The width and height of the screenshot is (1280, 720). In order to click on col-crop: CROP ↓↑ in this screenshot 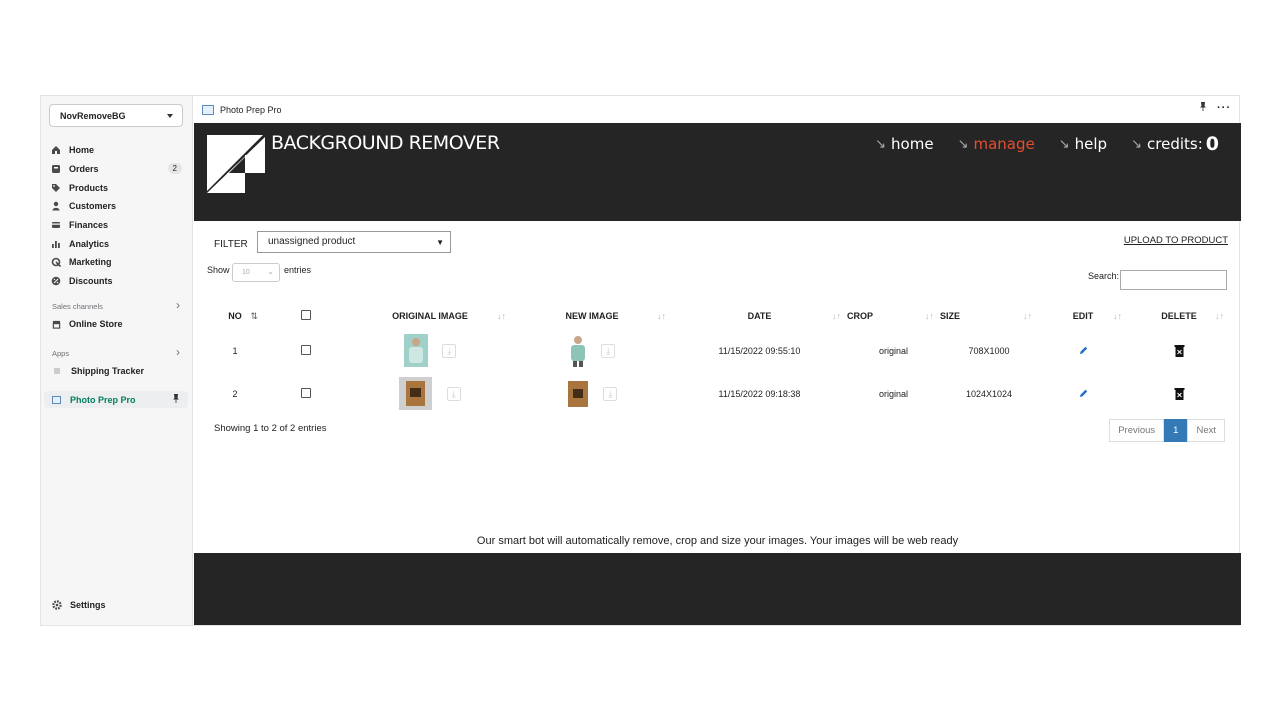, I will do `click(893, 316)`.